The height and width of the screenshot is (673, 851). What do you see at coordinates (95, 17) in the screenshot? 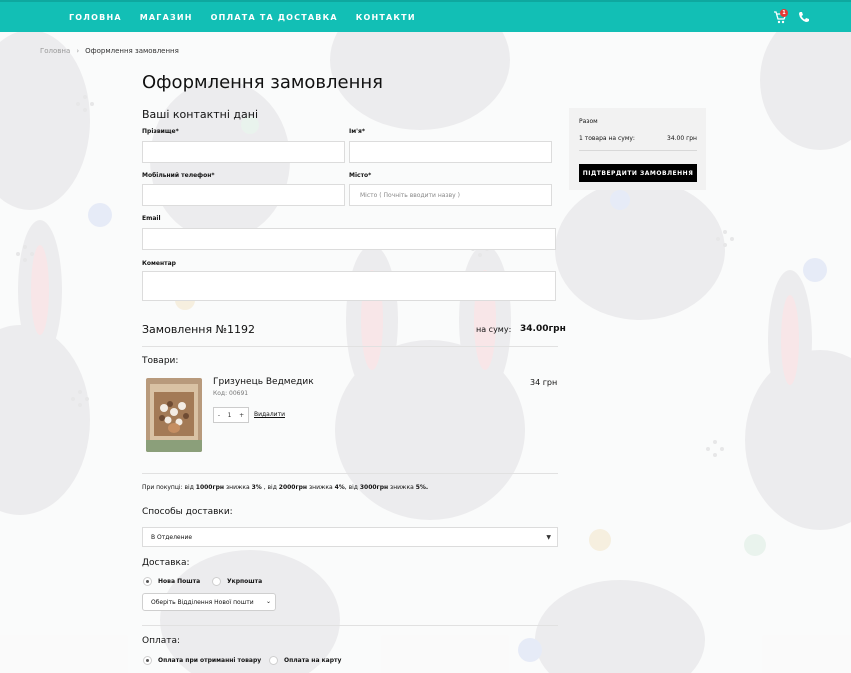
I see `nav-home: ГОЛОВНА` at bounding box center [95, 17].